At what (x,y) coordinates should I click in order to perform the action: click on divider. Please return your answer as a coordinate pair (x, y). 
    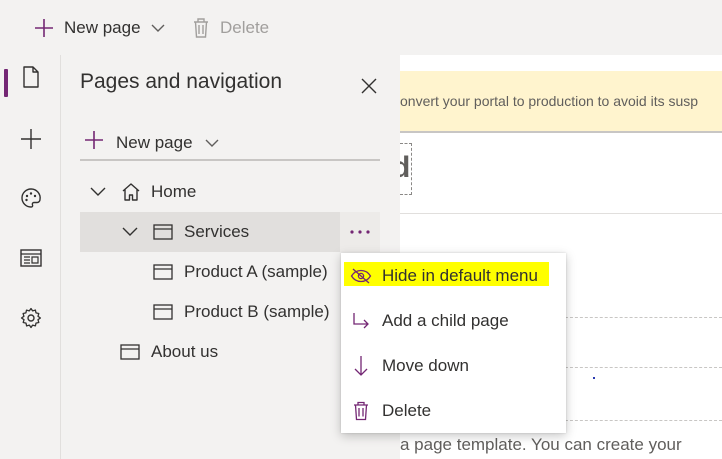
    Looking at the image, I should click on (561, 213).